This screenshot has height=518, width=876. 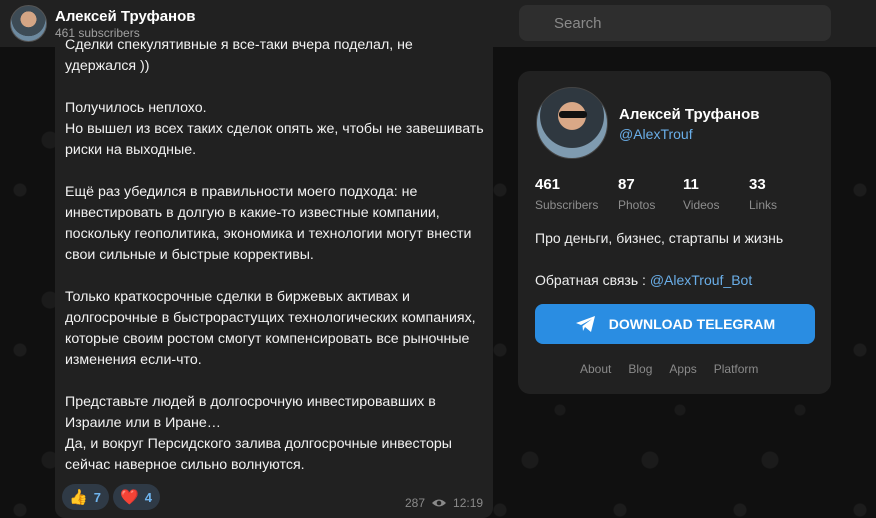 I want to click on search-input, so click(x=675, y=23).